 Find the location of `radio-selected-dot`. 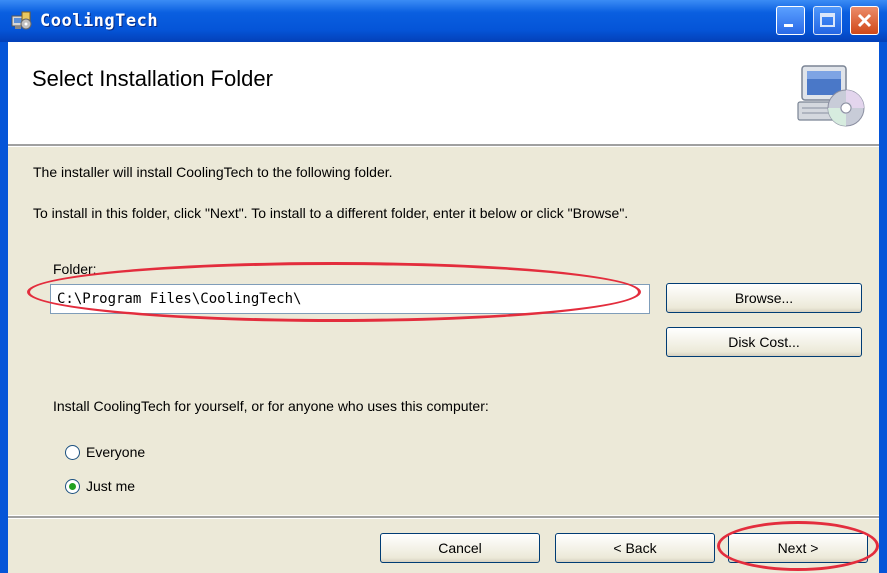

radio-selected-dot is located at coordinates (72, 486).